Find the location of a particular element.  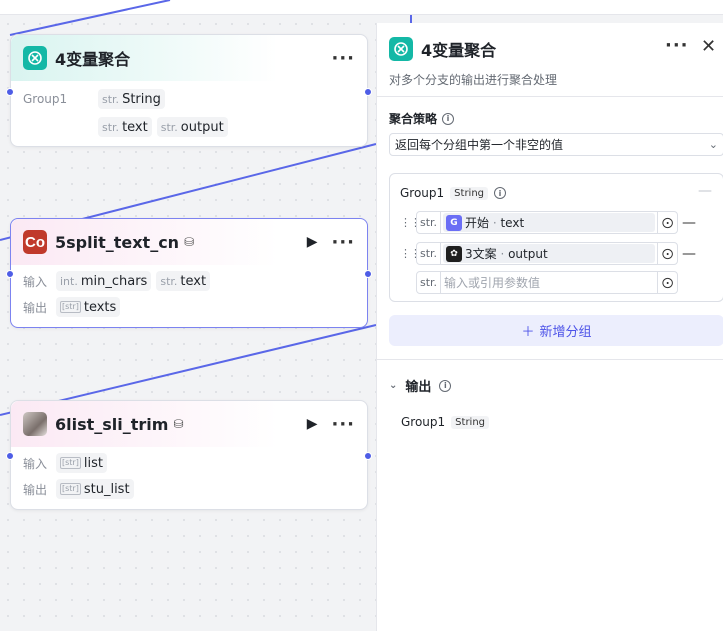

group-name: Group1 is located at coordinates (422, 193).